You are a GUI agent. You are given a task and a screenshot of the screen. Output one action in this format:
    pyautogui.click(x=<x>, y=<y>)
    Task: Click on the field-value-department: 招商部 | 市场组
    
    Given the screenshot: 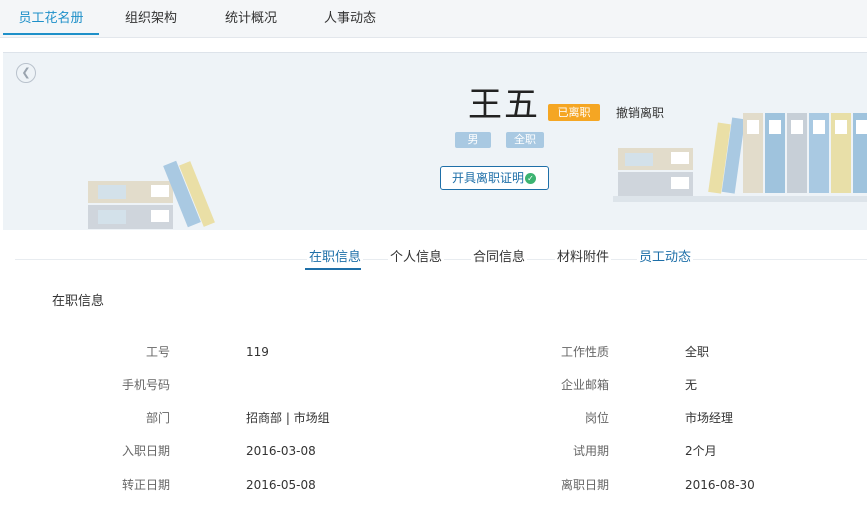 What is the action you would take?
    pyautogui.click(x=288, y=418)
    